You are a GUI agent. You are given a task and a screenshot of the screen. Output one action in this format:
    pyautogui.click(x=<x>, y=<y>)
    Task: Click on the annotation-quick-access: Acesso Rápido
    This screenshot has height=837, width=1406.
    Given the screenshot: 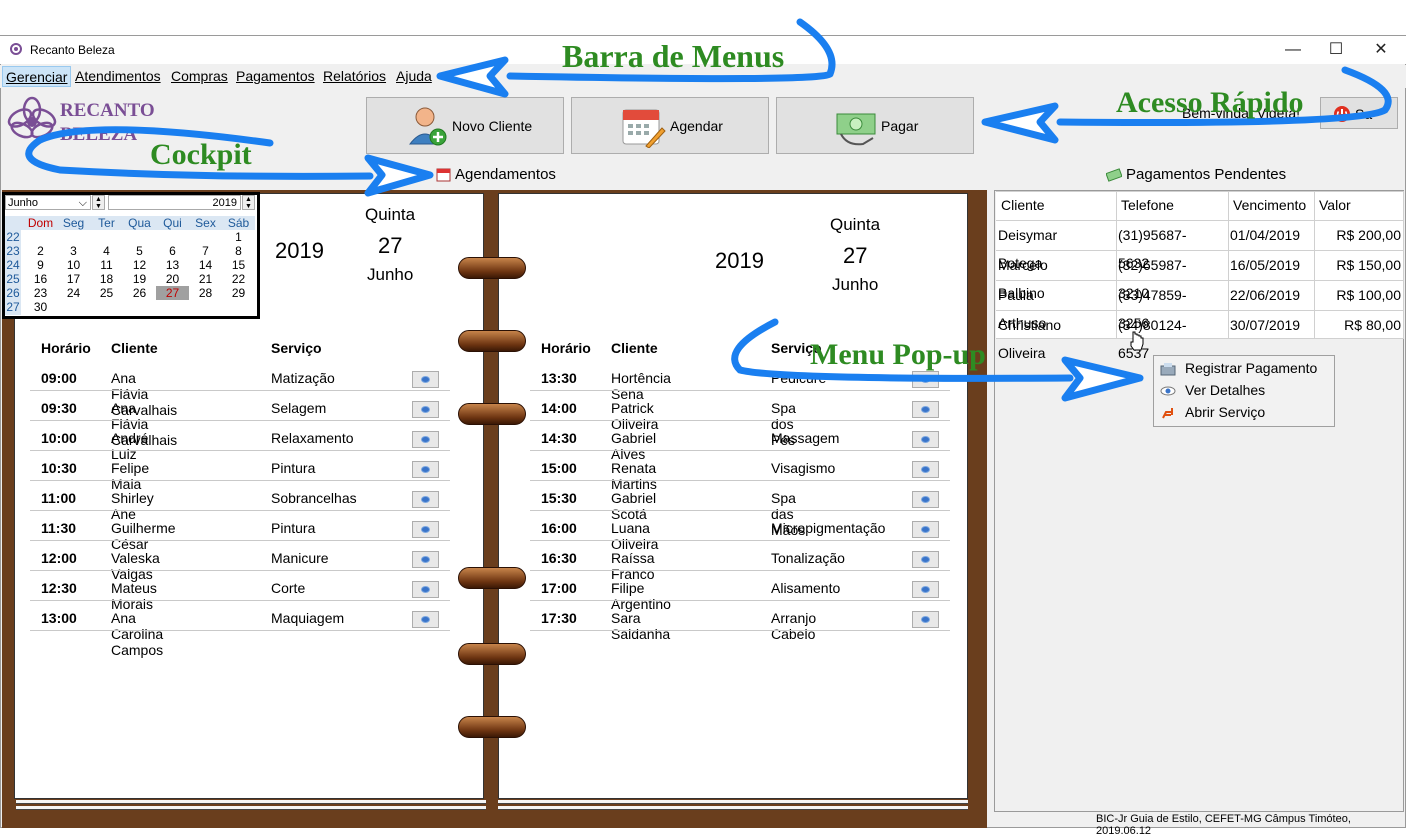 What is the action you would take?
    pyautogui.click(x=1210, y=102)
    